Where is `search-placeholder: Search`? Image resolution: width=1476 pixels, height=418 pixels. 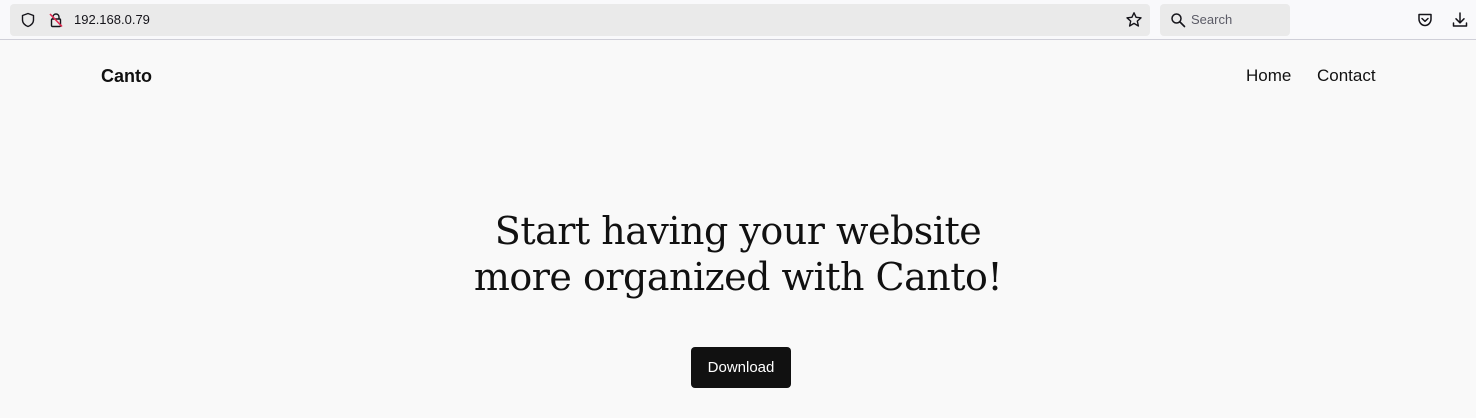
search-placeholder: Search is located at coordinates (1212, 19).